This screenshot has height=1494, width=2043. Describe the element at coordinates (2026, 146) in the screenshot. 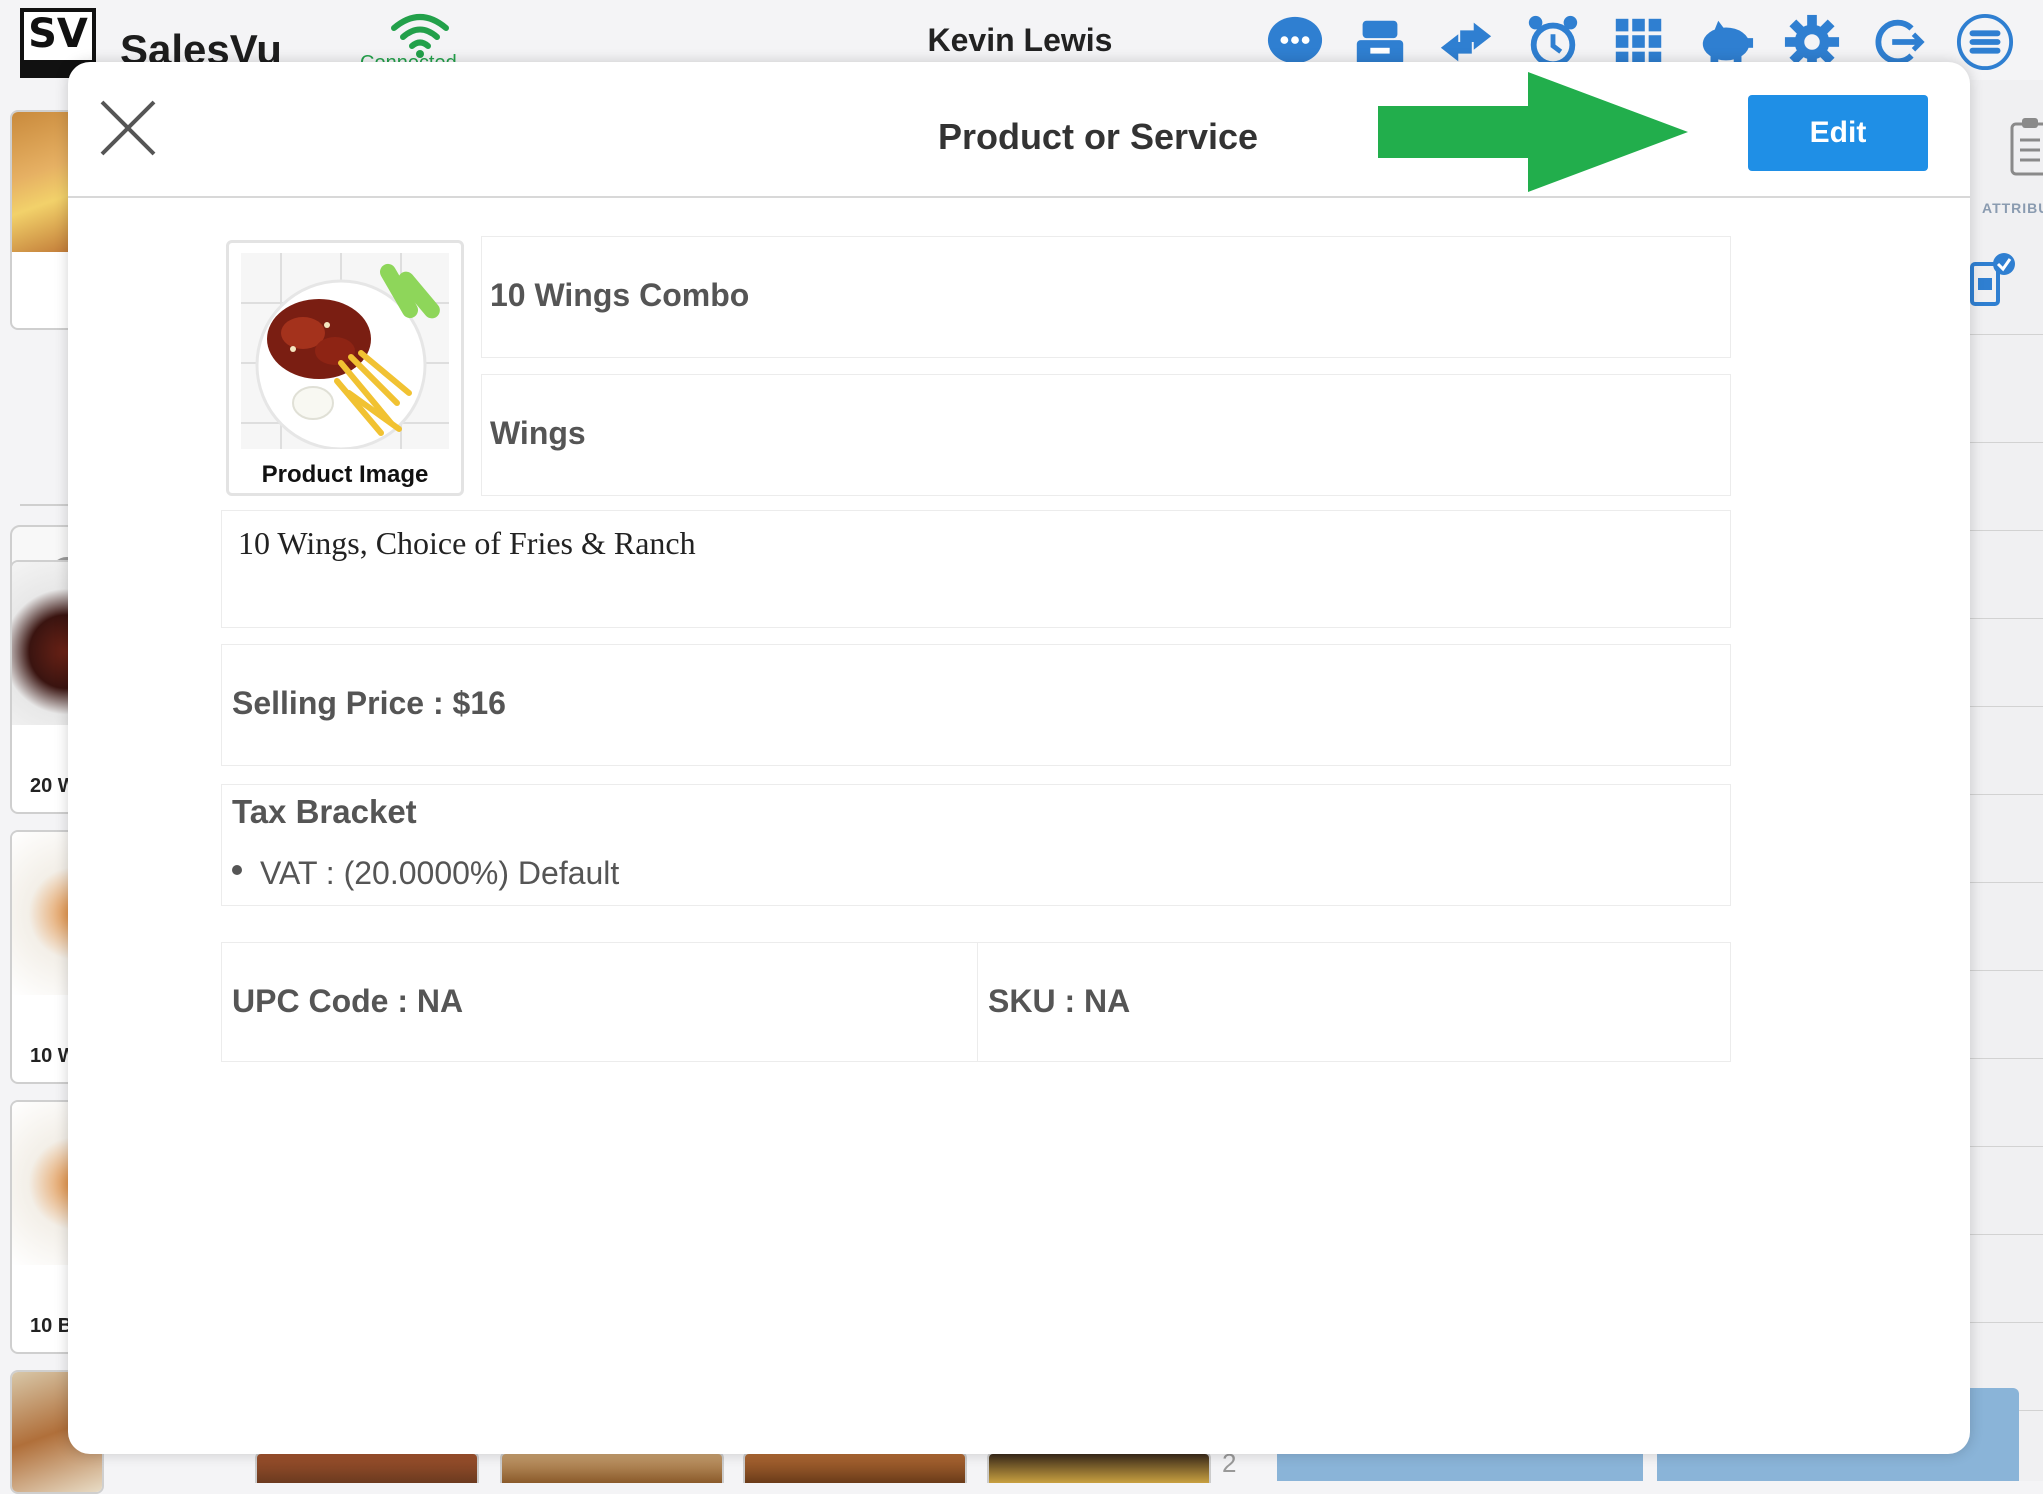

I see `clipboard-icon` at that location.